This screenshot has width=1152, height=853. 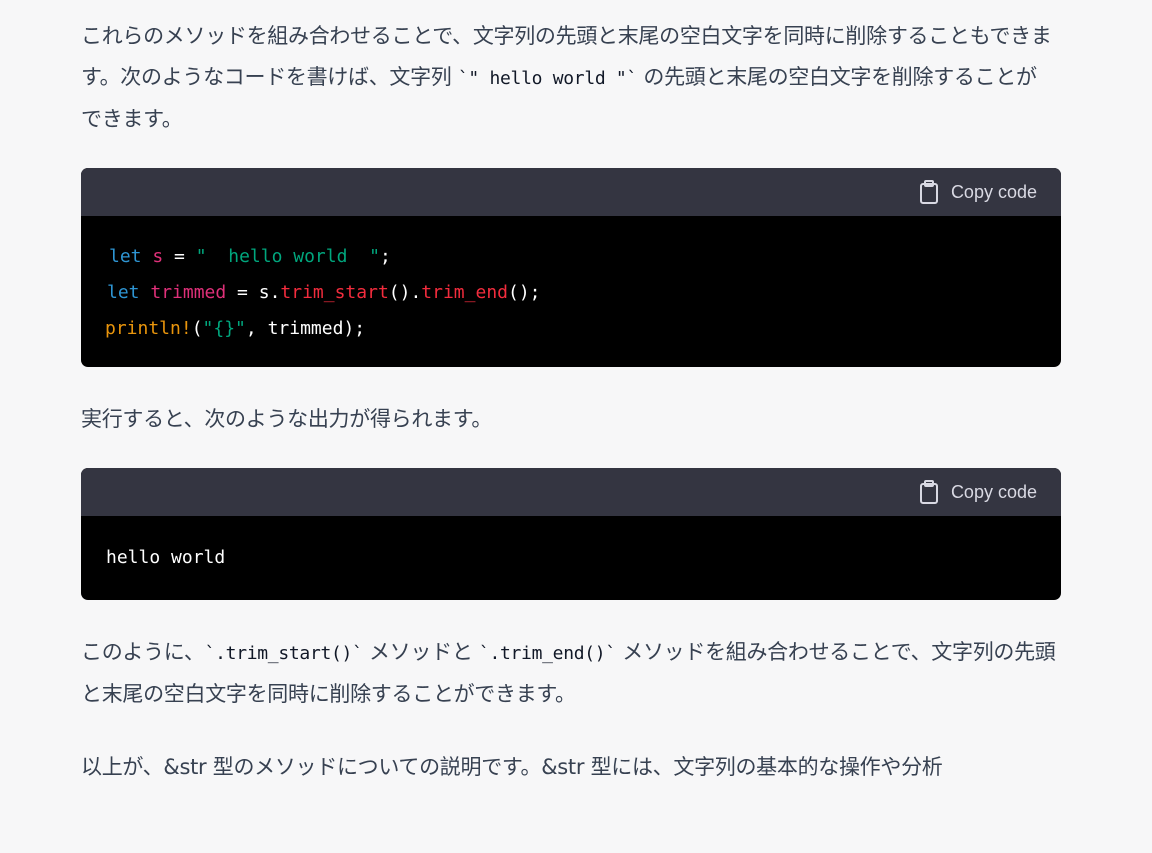 I want to click on code-token-variable: s, so click(x=158, y=256).